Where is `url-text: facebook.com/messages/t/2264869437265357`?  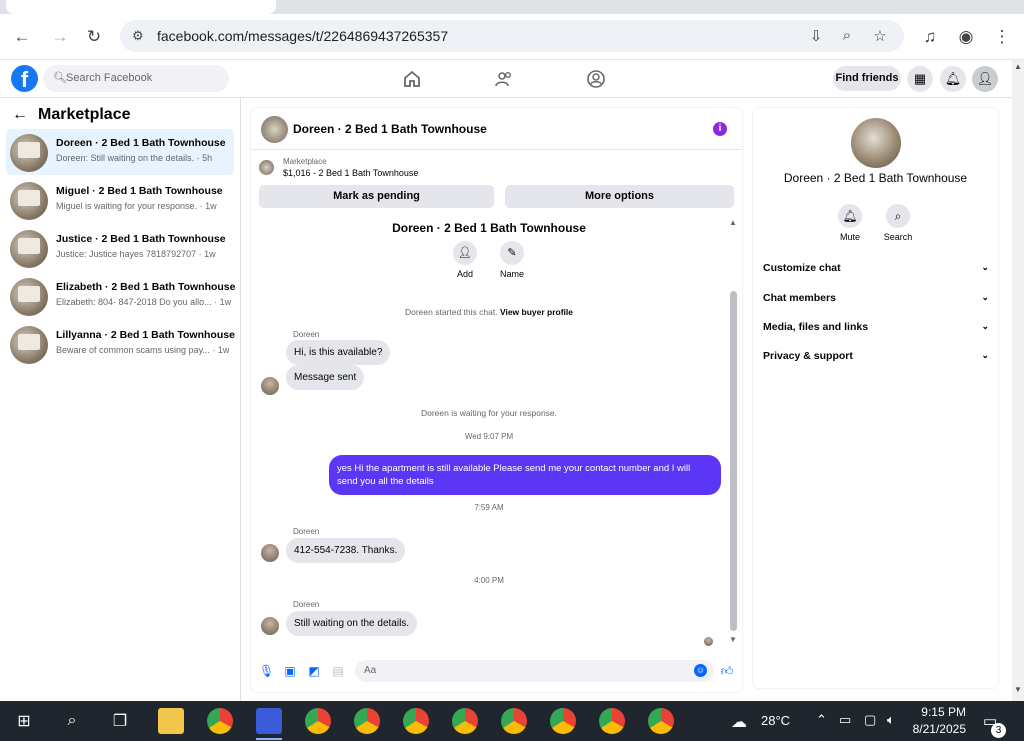
url-text: facebook.com/messages/t/2264869437265357 is located at coordinates (302, 36).